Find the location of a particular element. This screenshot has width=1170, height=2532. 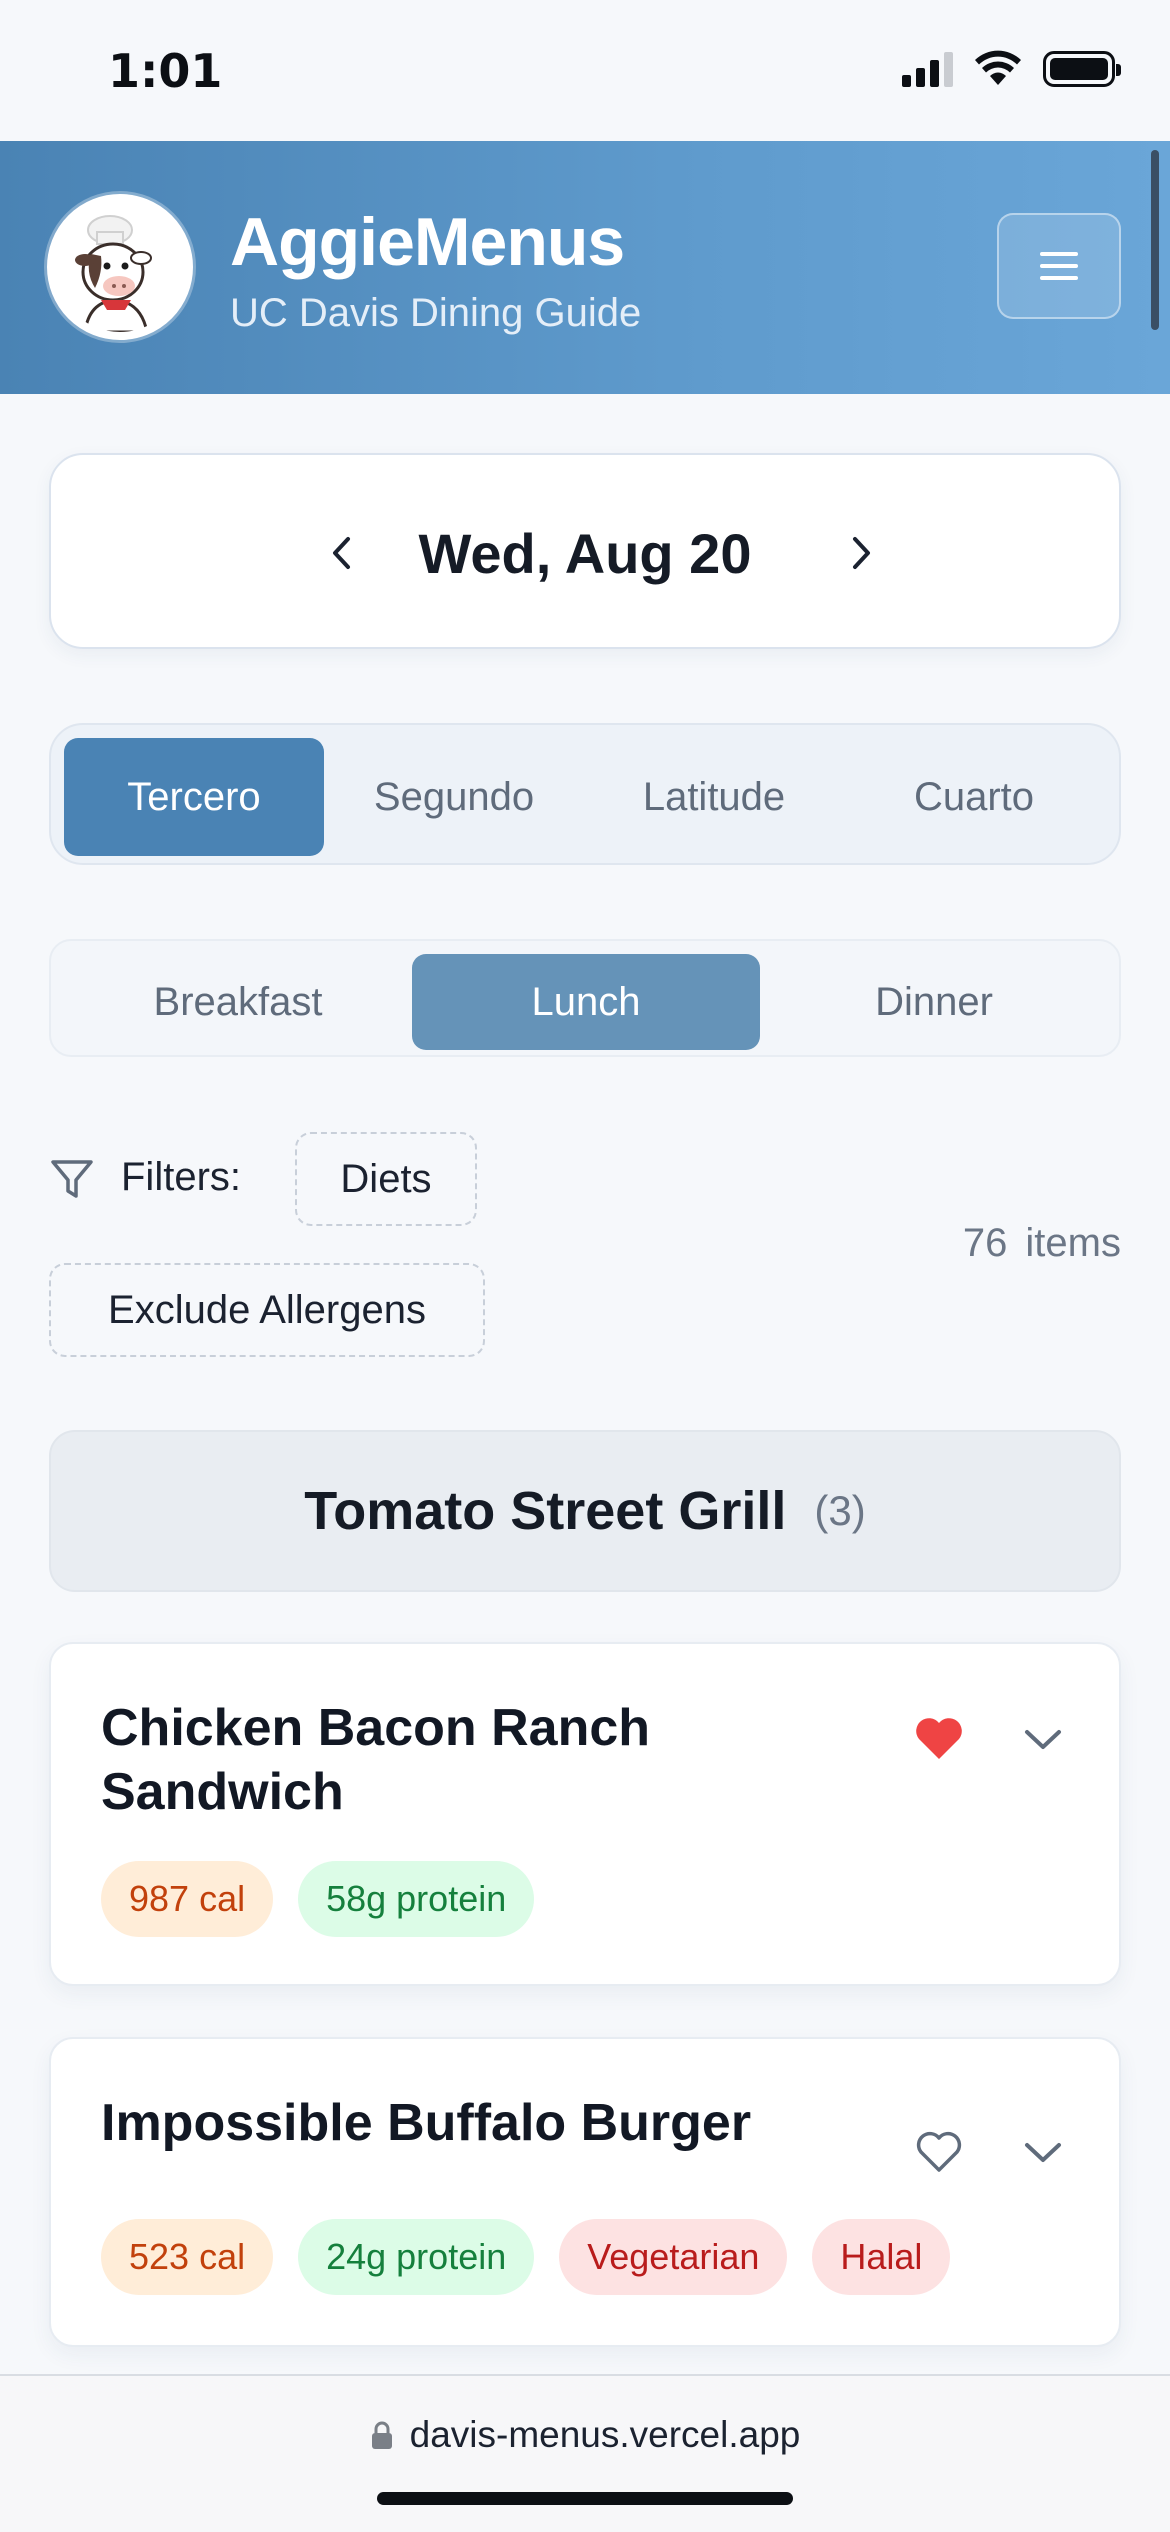

menu-item-name: Chicken Bacon Ranch Sandwich is located at coordinates (376, 1760).